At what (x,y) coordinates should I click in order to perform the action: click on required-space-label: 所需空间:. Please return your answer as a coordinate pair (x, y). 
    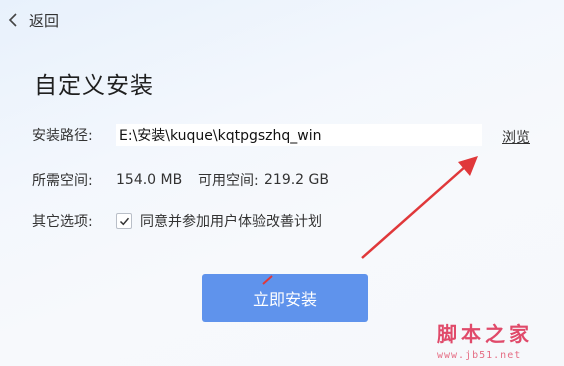
    Looking at the image, I should click on (62, 181).